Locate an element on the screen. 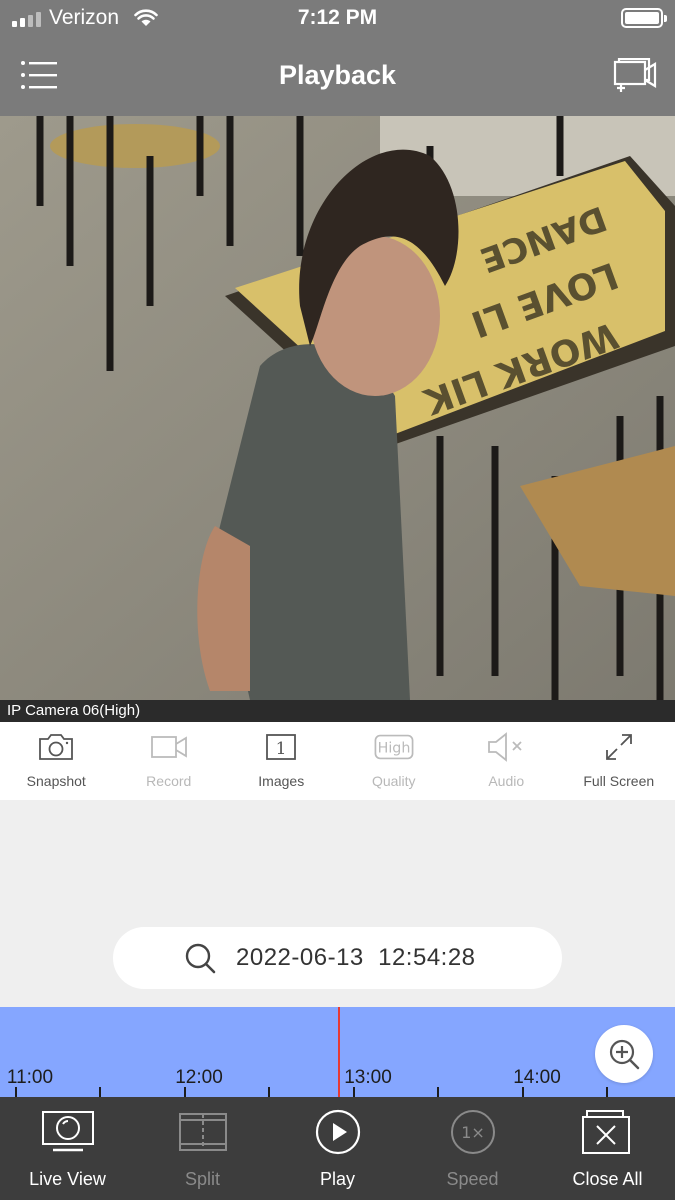 The height and width of the screenshot is (1200, 675). page-title: Playback is located at coordinates (337, 75).